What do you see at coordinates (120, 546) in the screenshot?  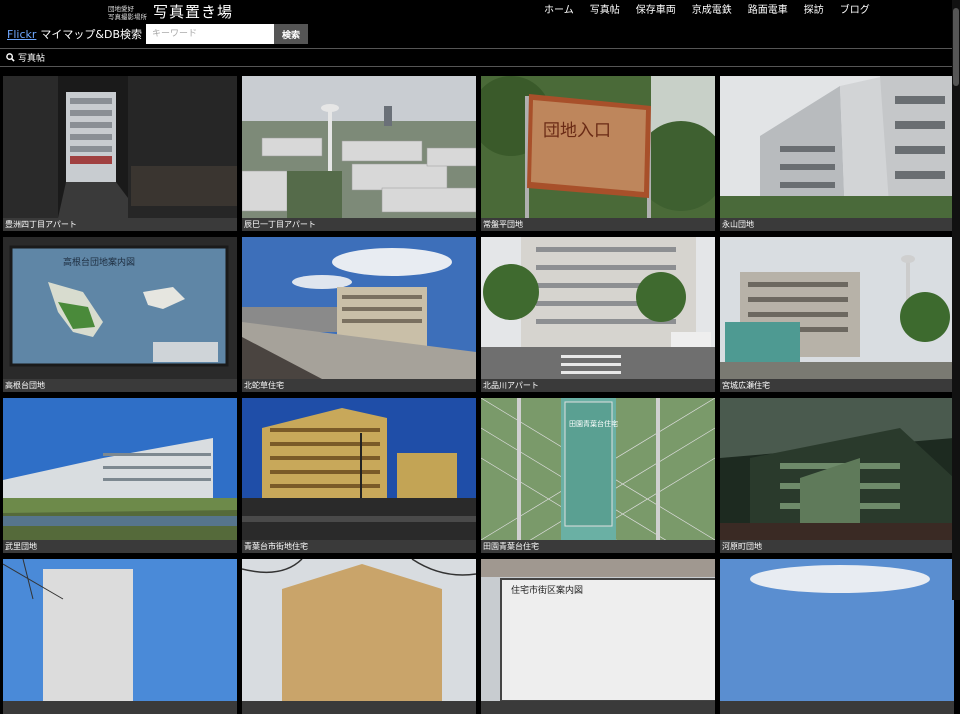 I see `photo-caption: 武里団地` at bounding box center [120, 546].